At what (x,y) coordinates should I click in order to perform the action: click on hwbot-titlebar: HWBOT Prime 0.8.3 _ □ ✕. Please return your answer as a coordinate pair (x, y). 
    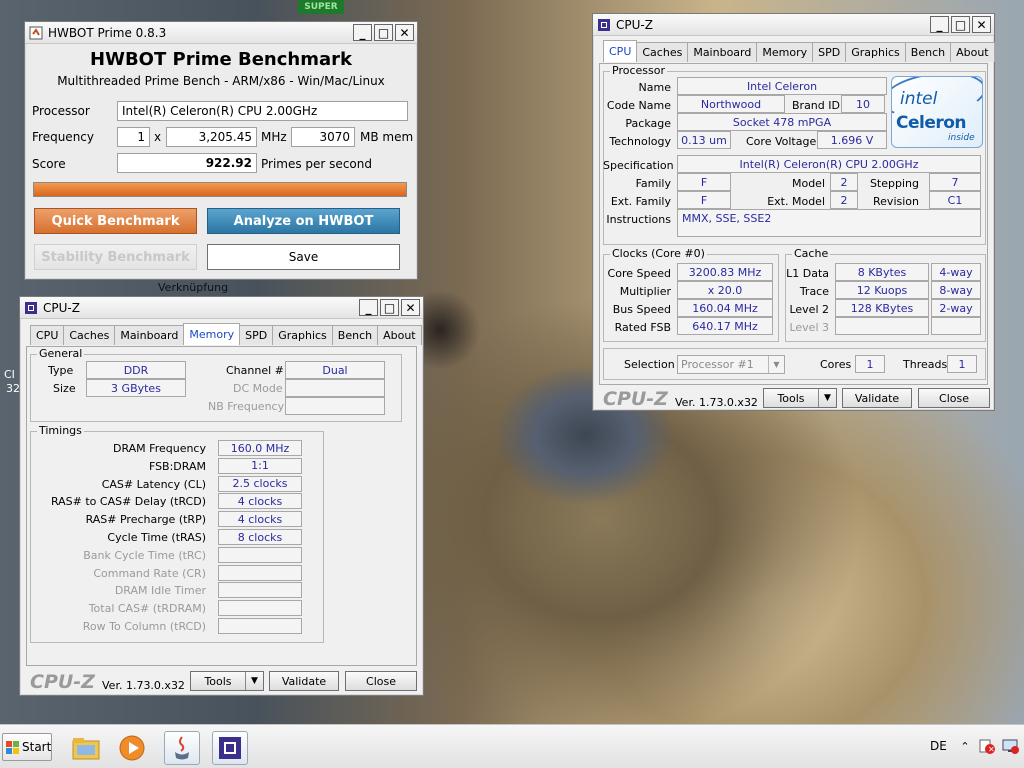
    Looking at the image, I should click on (221, 33).